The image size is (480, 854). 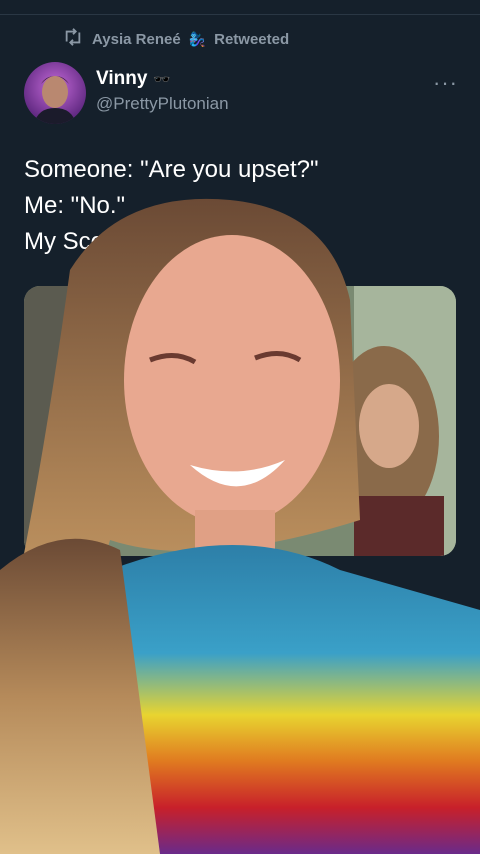 I want to click on retweet-context: Aysia Reneé 🧞‍♀️ Retweeted, so click(x=175, y=39).